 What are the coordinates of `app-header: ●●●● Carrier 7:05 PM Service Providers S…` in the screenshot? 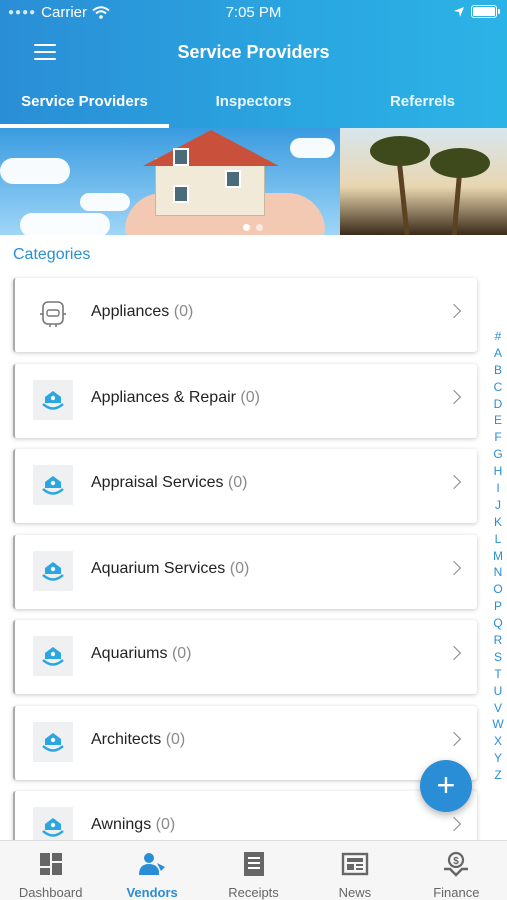 It's located at (253, 64).